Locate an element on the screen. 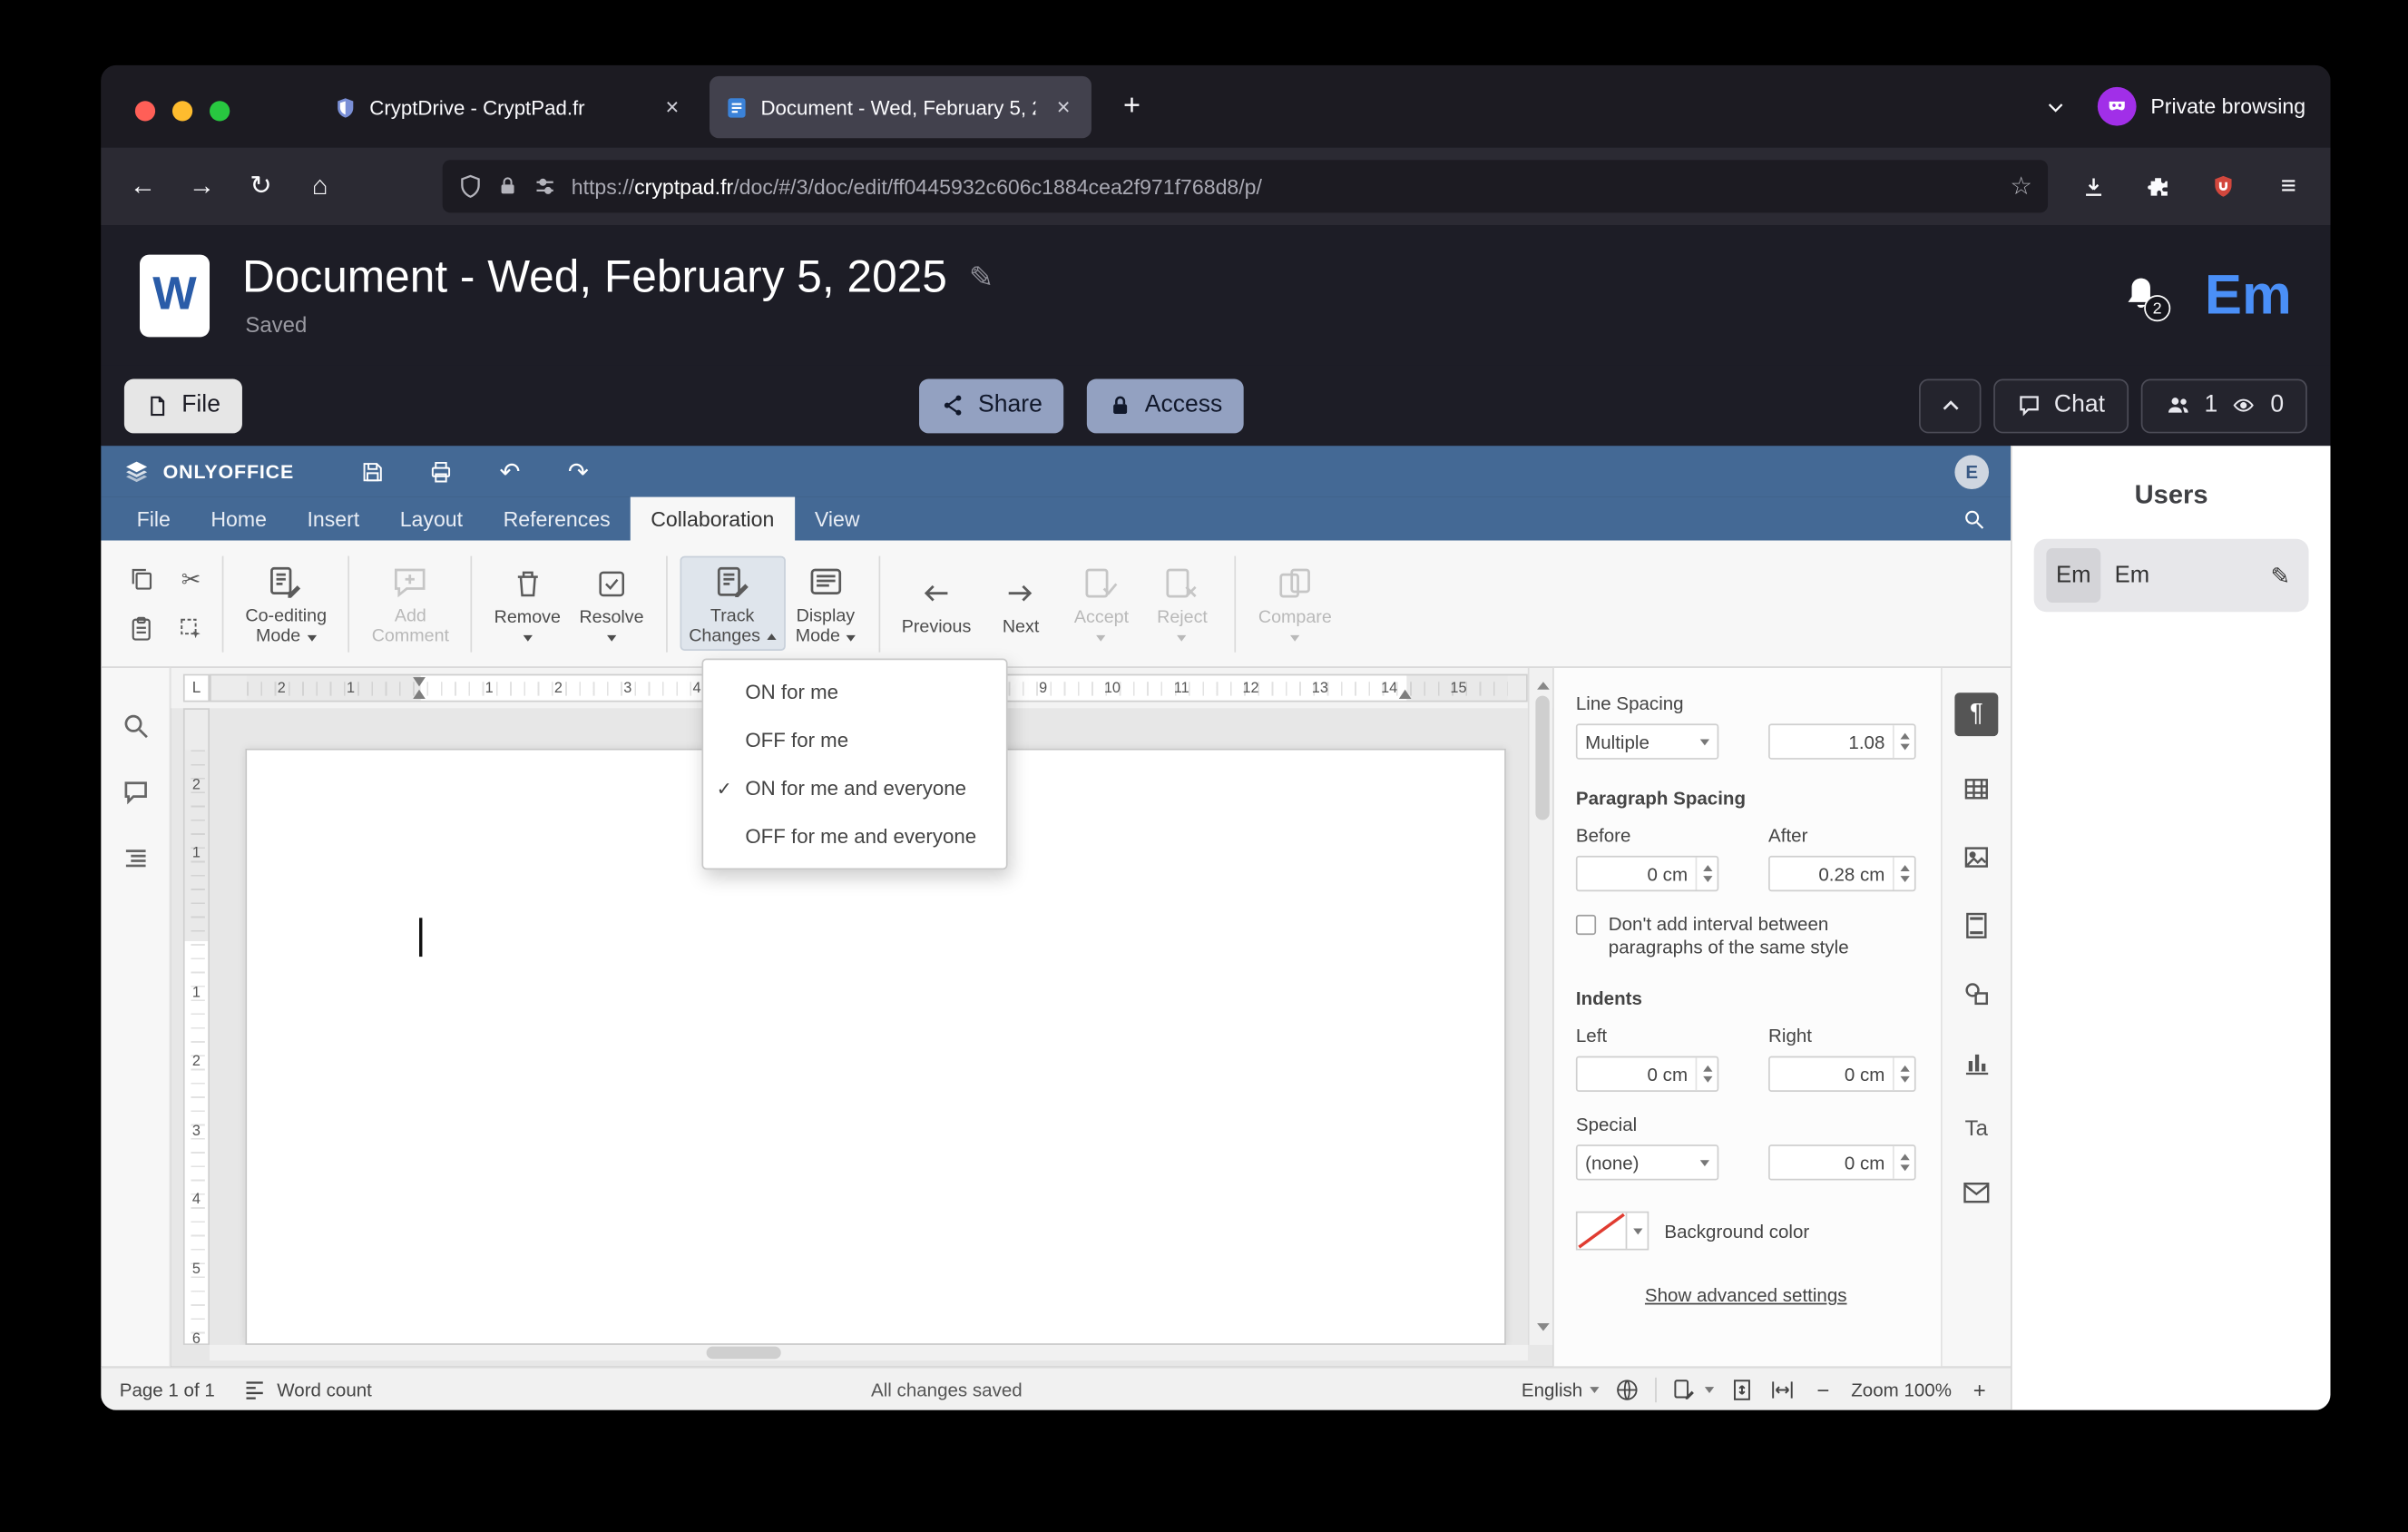 The height and width of the screenshot is (1532, 2408). copy-icon is located at coordinates (141, 579).